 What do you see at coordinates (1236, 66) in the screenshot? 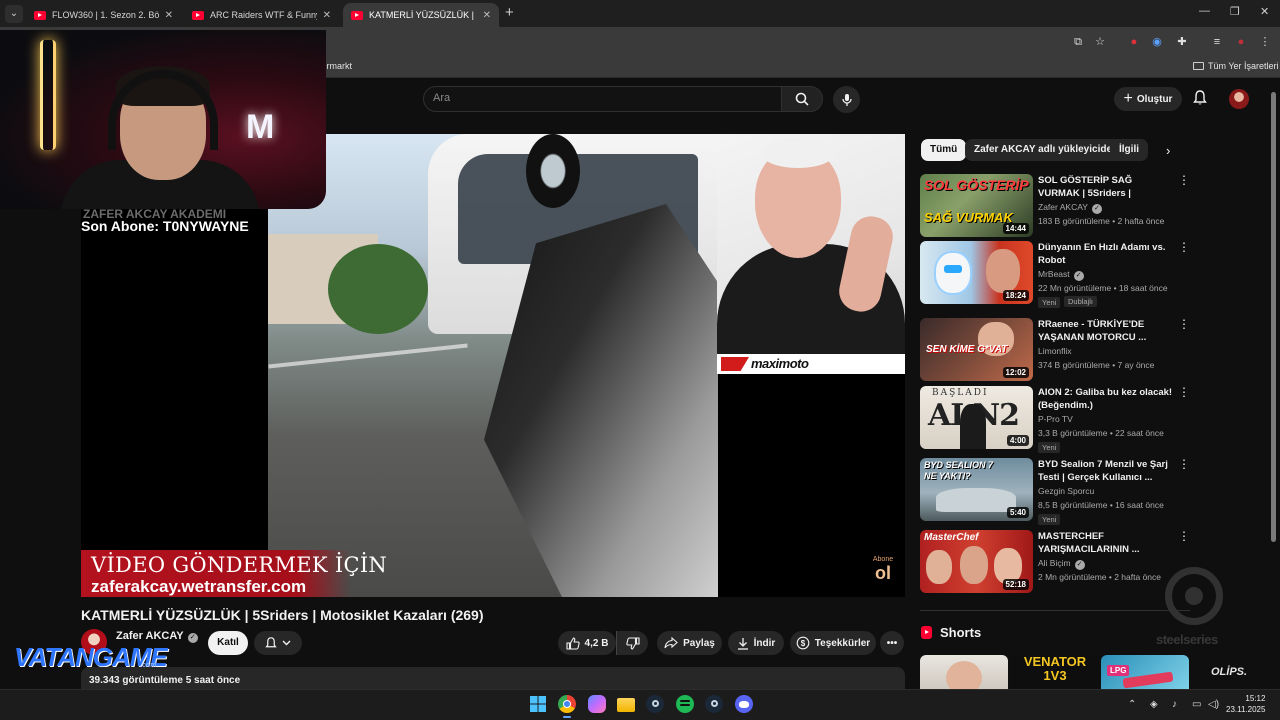
I see `all-bookmarks-button: Tüm Yer İşaretleri` at bounding box center [1236, 66].